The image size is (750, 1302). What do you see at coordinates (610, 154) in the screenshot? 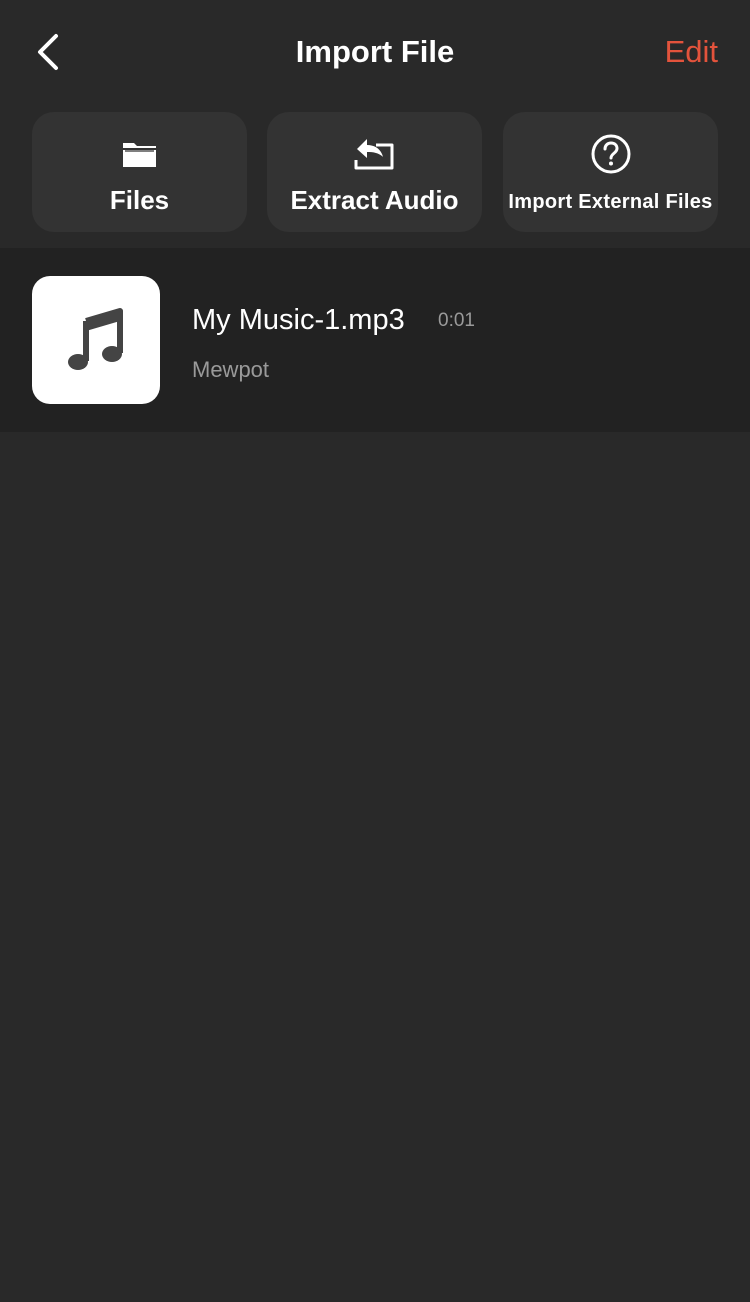
I see `help-circle-icon` at bounding box center [610, 154].